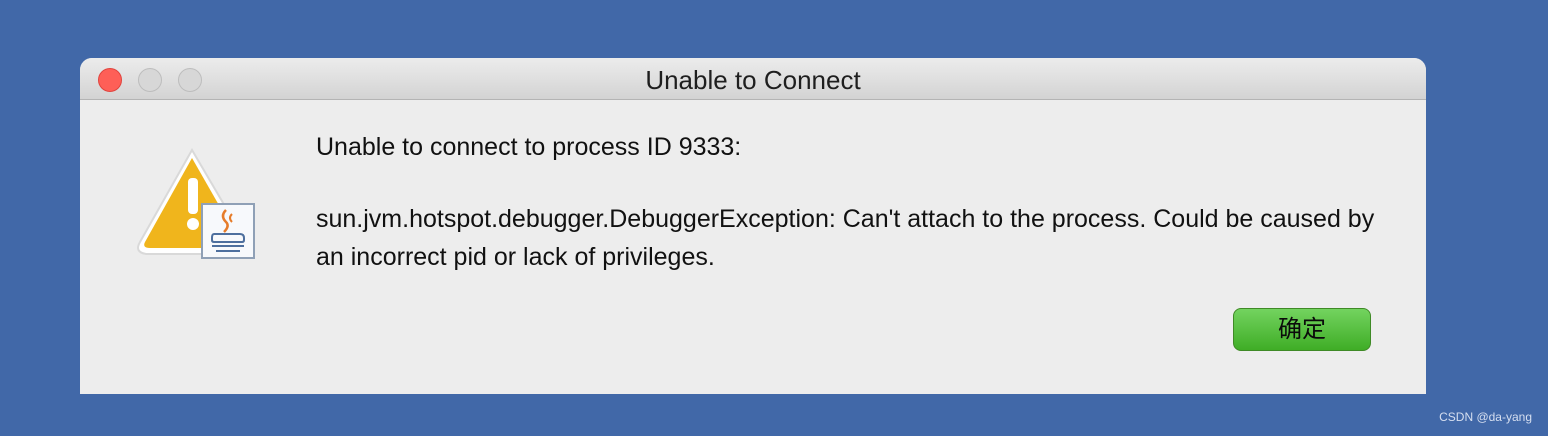 The width and height of the screenshot is (1548, 436). I want to click on window-title: Unable to Connect, so click(753, 80).